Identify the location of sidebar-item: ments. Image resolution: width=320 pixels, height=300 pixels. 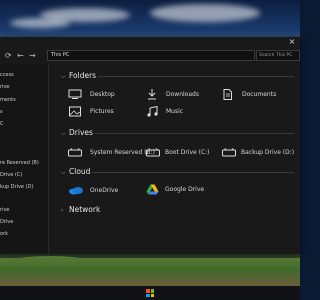
(8, 100).